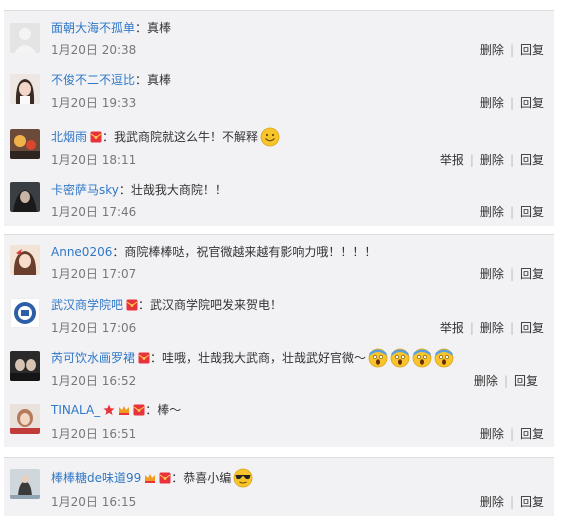 The image size is (564, 526). I want to click on comment-item: 棒棒糖de味道99 ：恭喜小编 1月20日 16:15 删除 | 回复, so click(279, 487).